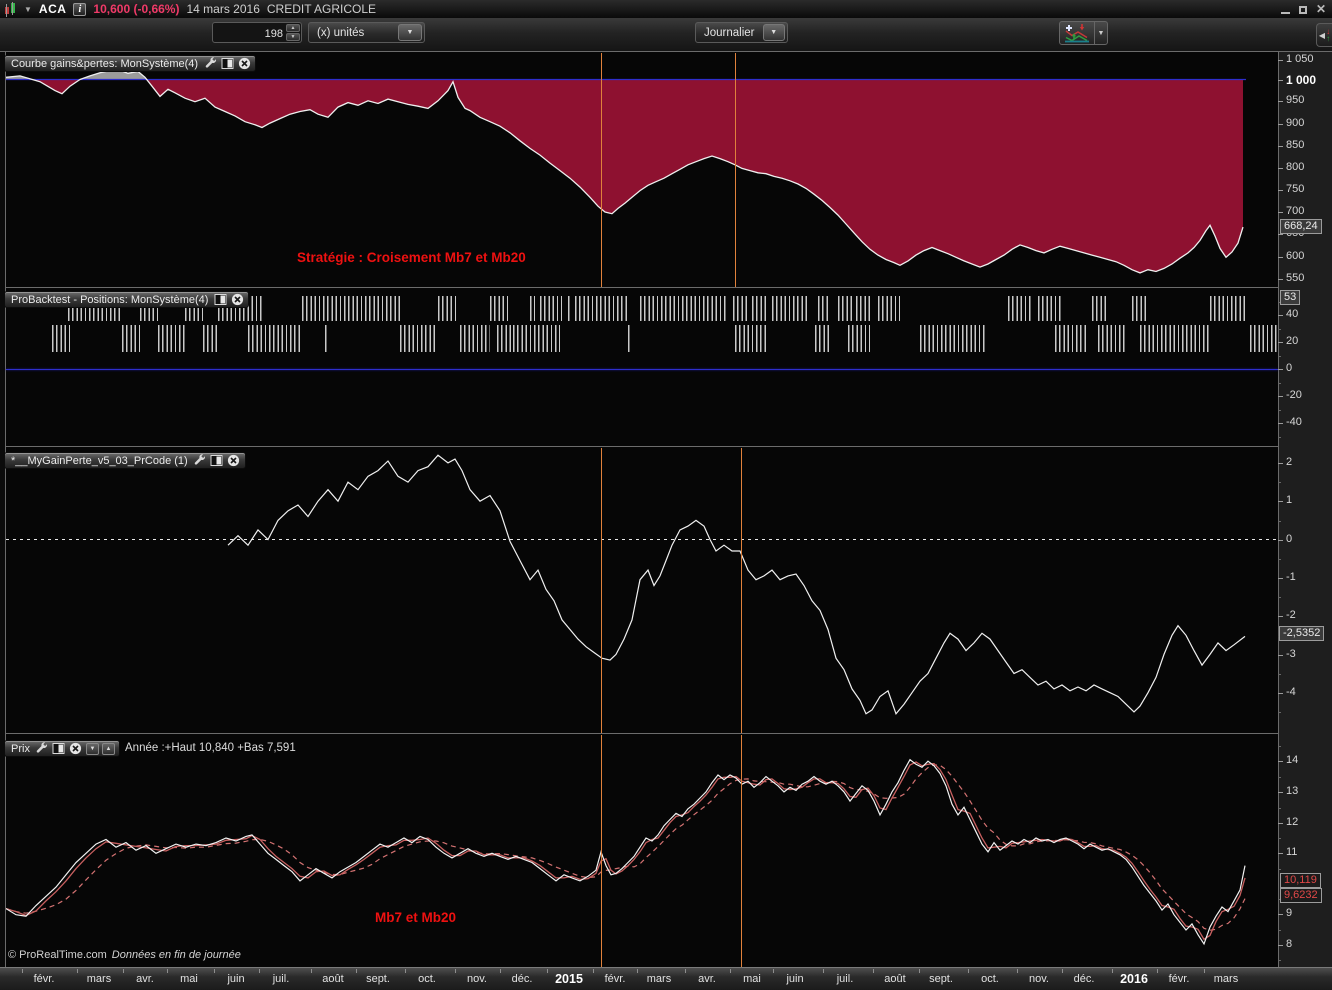 This screenshot has width=1332, height=990. What do you see at coordinates (366, 32) in the screenshot?
I see `units-mode-select: (x) unités ▼` at bounding box center [366, 32].